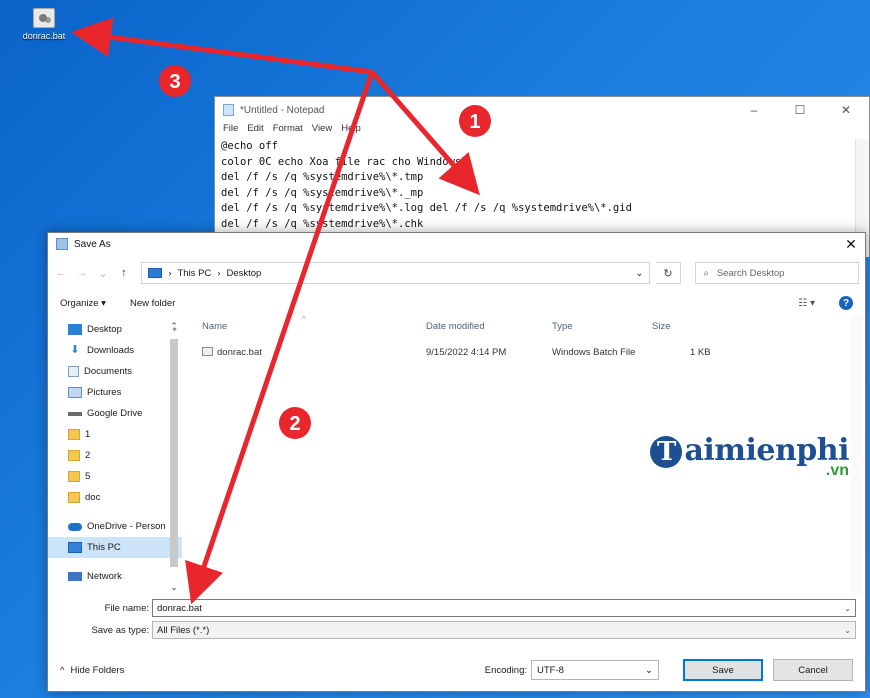  What do you see at coordinates (174, 587) in the screenshot?
I see `scroll-down-icon: ⌄` at bounding box center [174, 587].